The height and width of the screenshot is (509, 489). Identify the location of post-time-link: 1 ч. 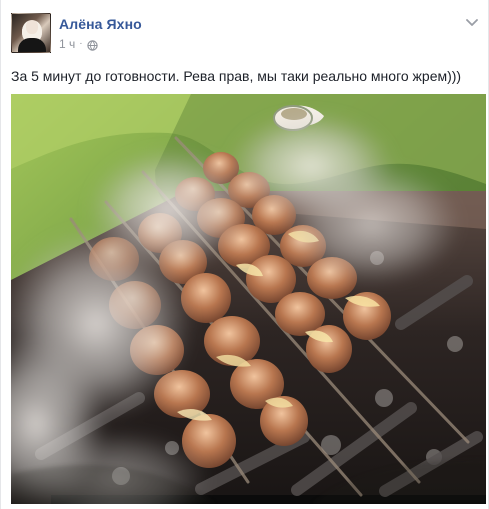
(67, 44).